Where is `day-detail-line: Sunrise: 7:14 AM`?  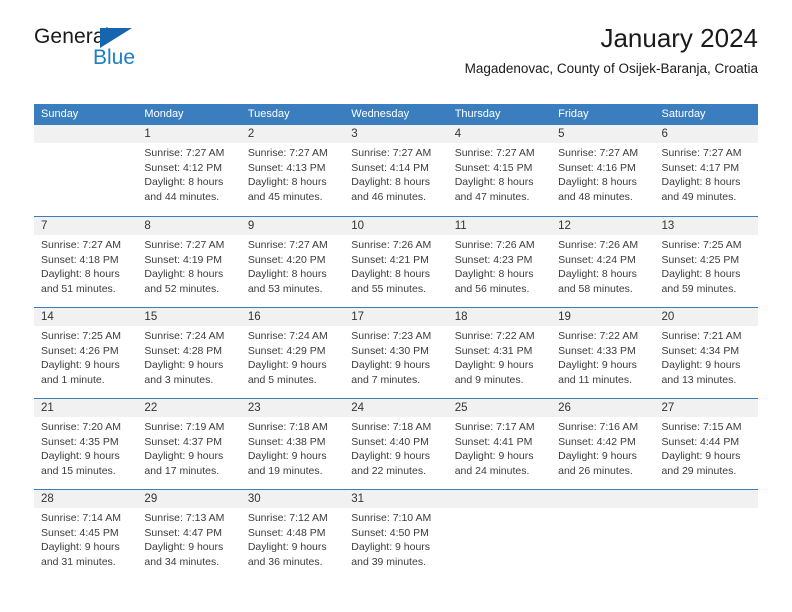
day-detail-line: Sunrise: 7:14 AM is located at coordinates (81, 518).